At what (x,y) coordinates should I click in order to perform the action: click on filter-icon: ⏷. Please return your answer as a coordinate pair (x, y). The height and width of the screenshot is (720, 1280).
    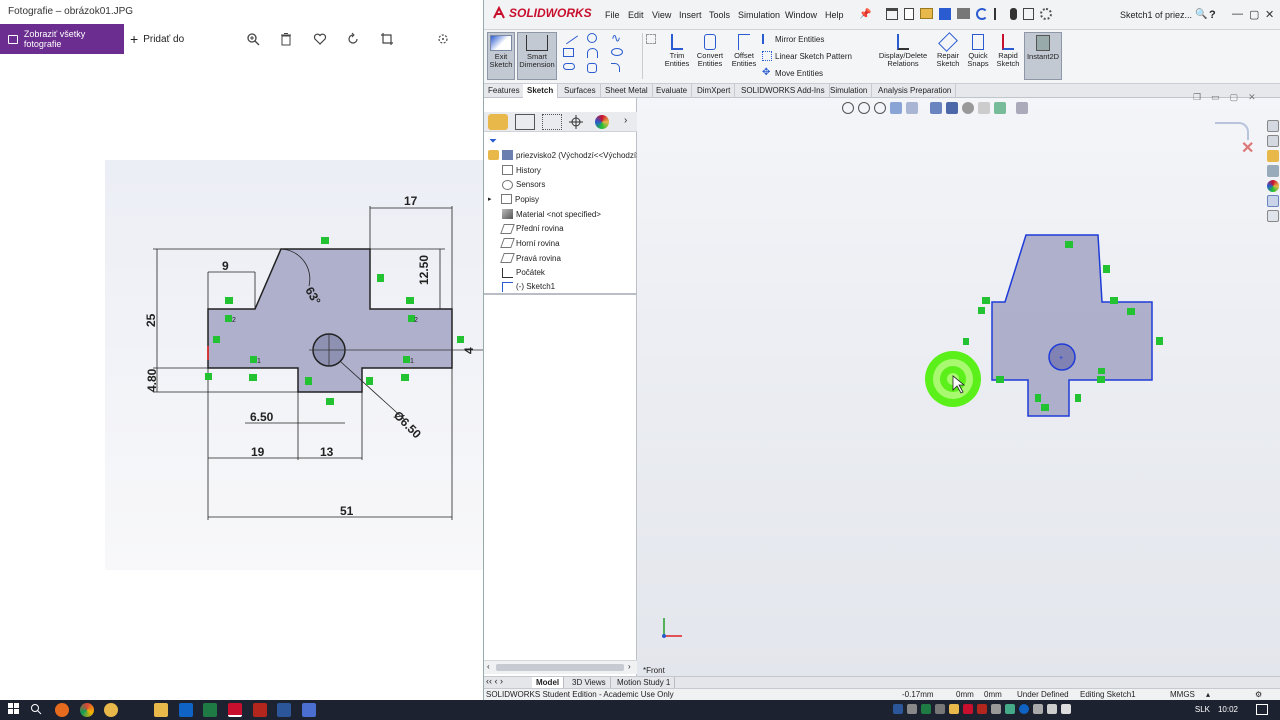
    Looking at the image, I should click on (493, 141).